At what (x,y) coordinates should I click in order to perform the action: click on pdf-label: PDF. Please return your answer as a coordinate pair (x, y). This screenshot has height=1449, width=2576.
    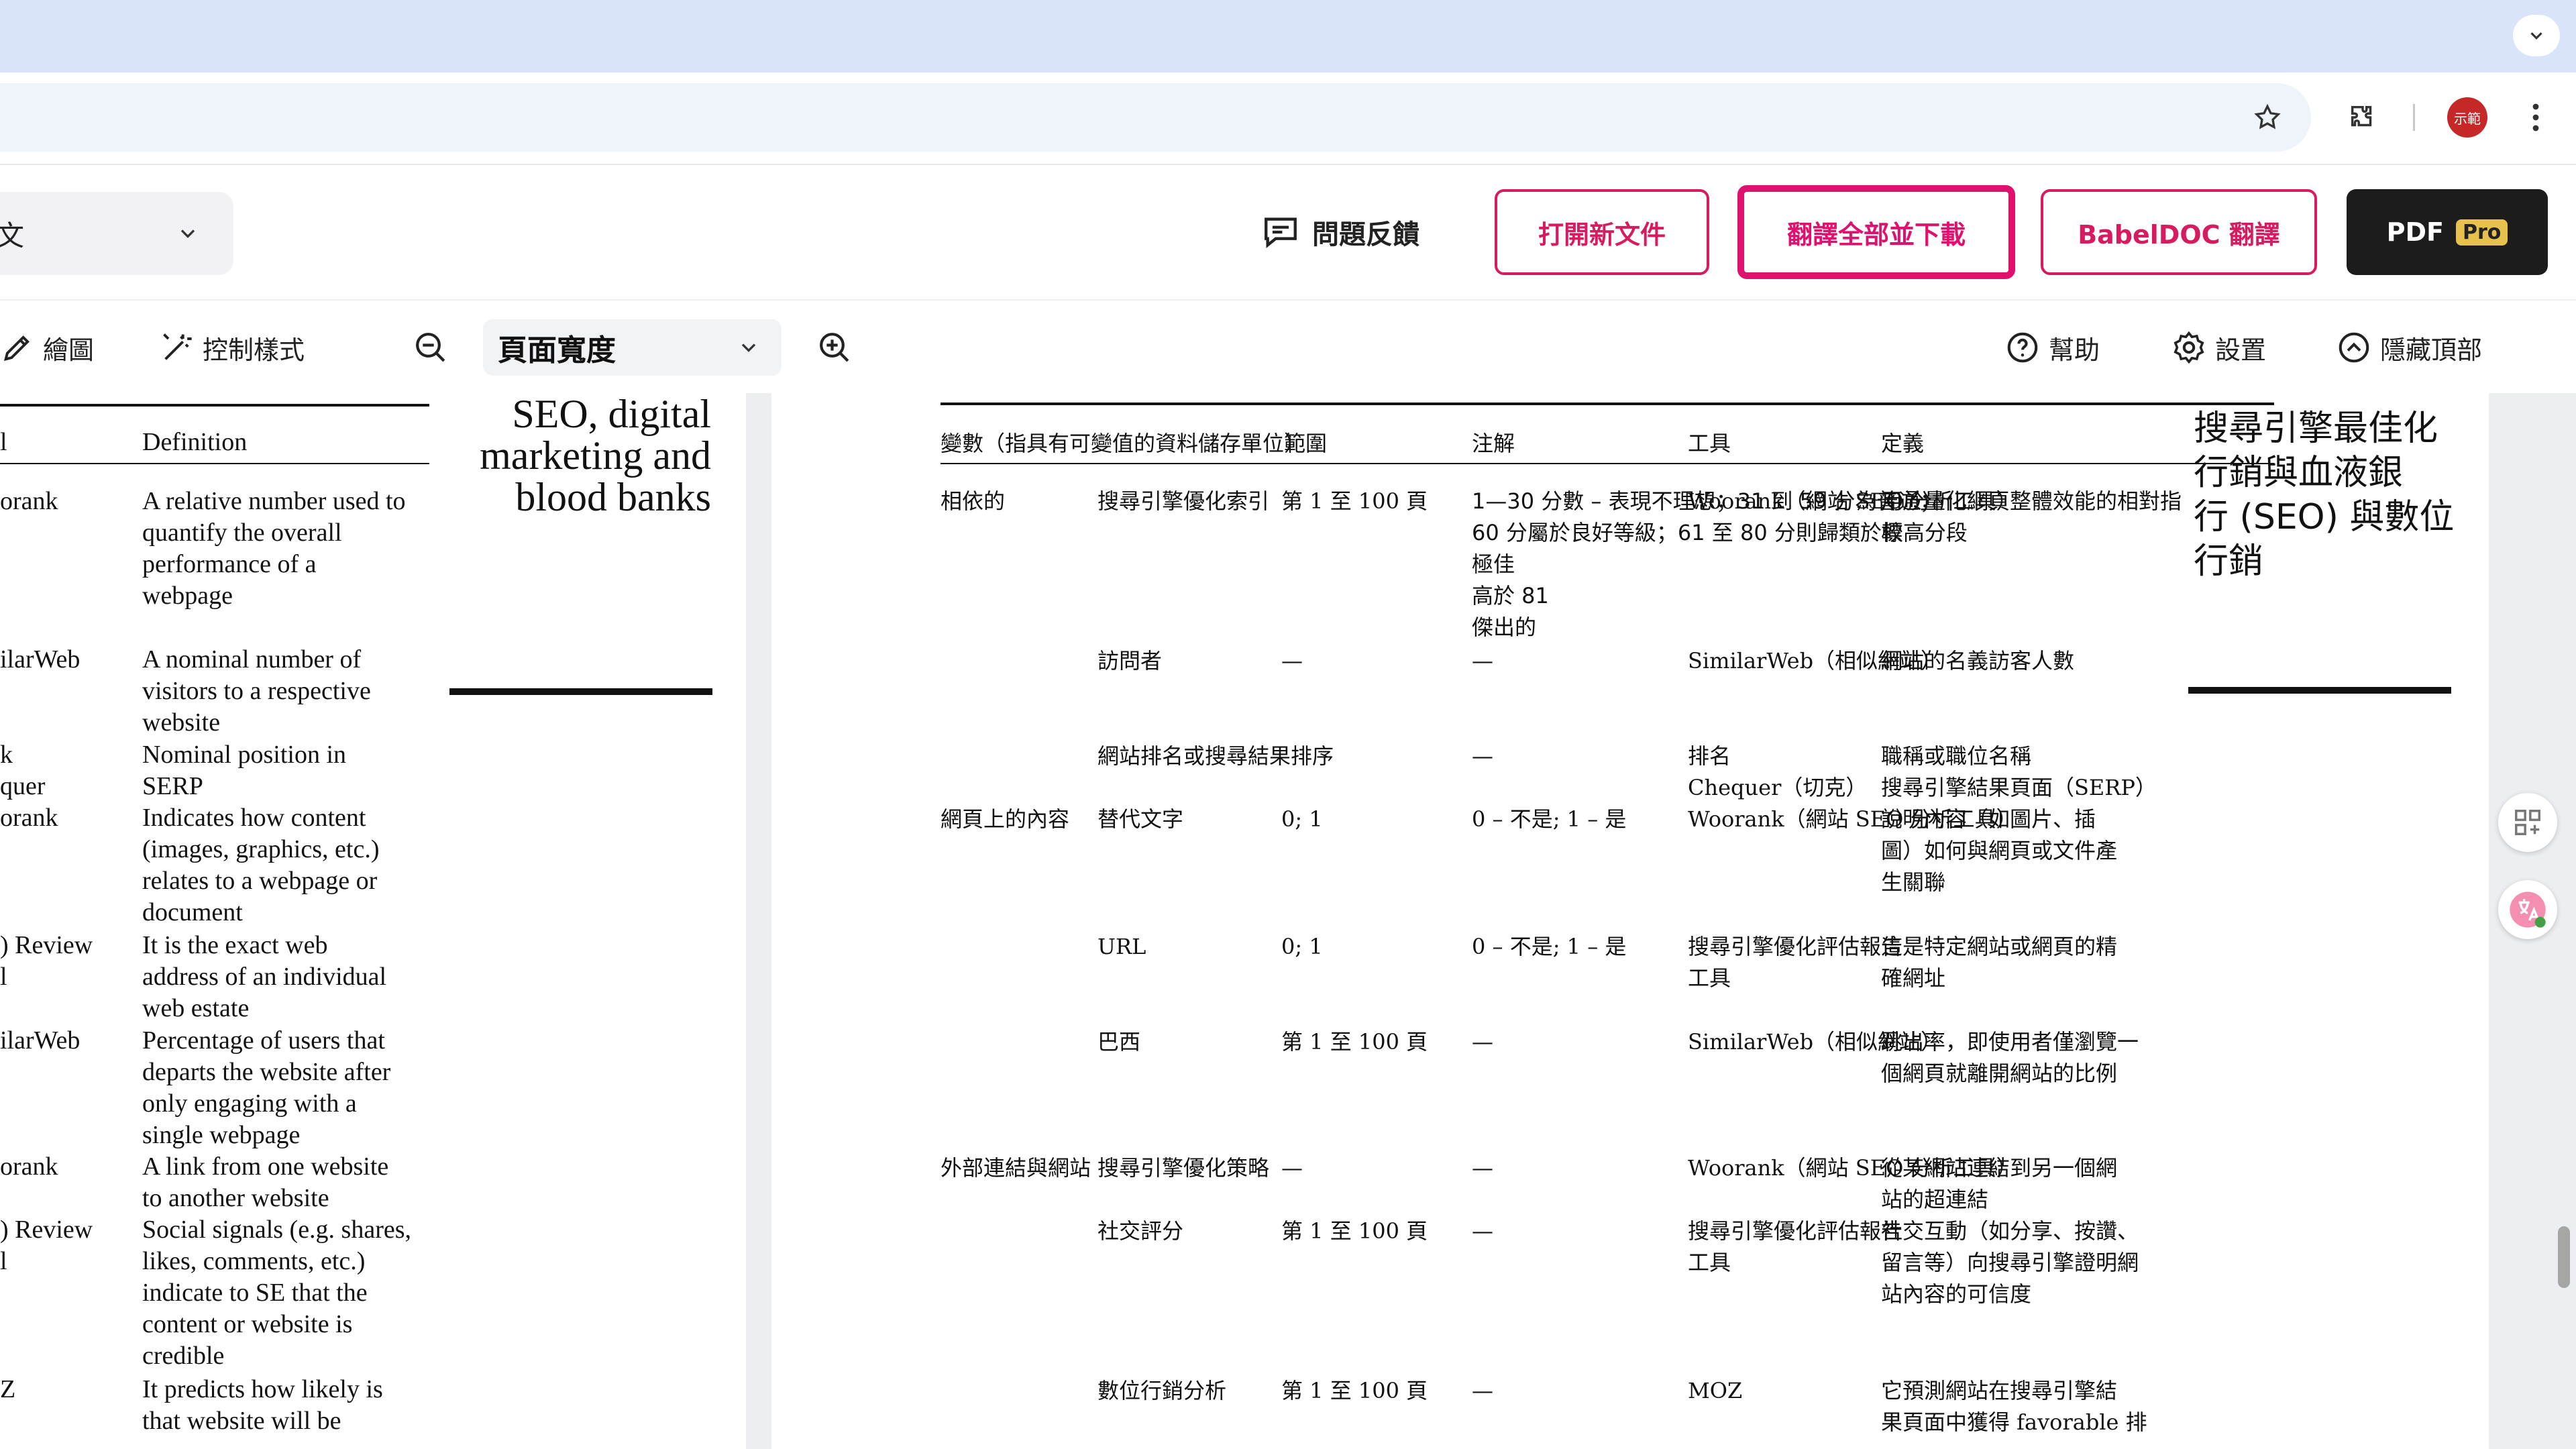
    Looking at the image, I should click on (2415, 232).